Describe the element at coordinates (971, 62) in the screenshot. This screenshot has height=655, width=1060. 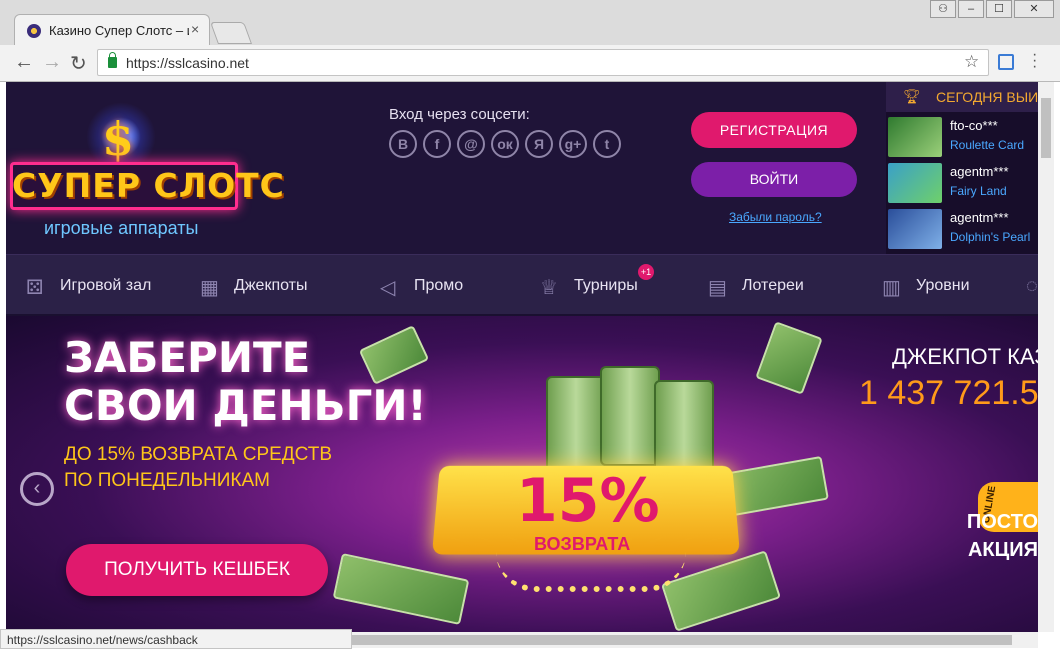
I see `bookmark-star-icon: ☆` at that location.